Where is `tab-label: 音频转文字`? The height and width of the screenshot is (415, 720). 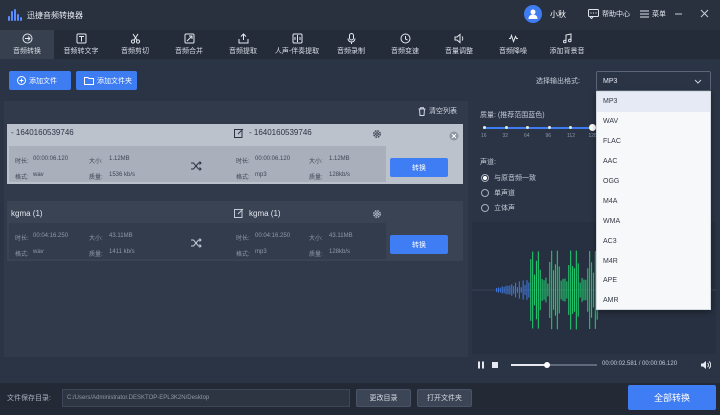
tab-label: 音频转文字 is located at coordinates (81, 51).